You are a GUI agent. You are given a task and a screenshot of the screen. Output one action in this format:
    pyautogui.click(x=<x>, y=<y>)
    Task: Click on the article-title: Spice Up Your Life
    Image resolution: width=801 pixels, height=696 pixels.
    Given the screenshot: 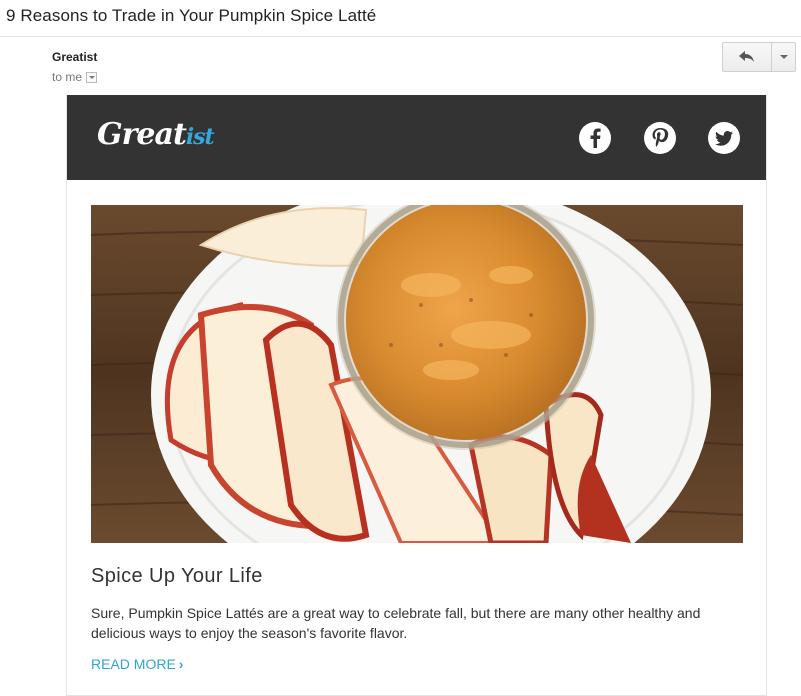 What is the action you would take?
    pyautogui.click(x=177, y=576)
    